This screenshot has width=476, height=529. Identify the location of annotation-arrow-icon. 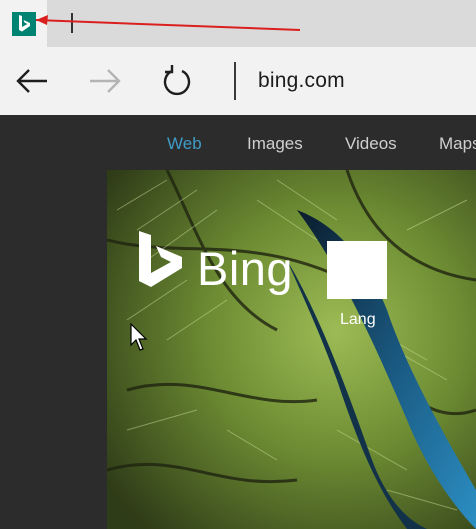
(168, 23).